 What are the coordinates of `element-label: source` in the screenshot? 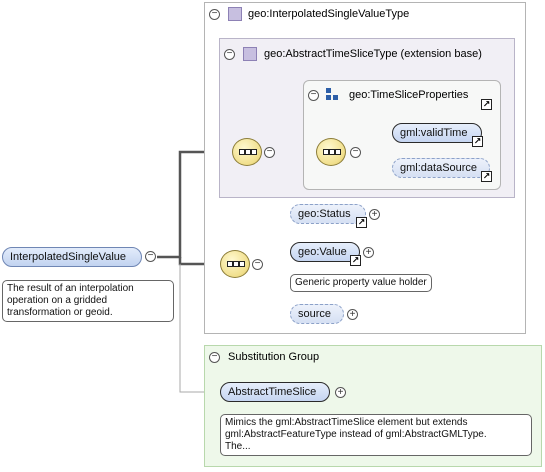 It's located at (315, 314).